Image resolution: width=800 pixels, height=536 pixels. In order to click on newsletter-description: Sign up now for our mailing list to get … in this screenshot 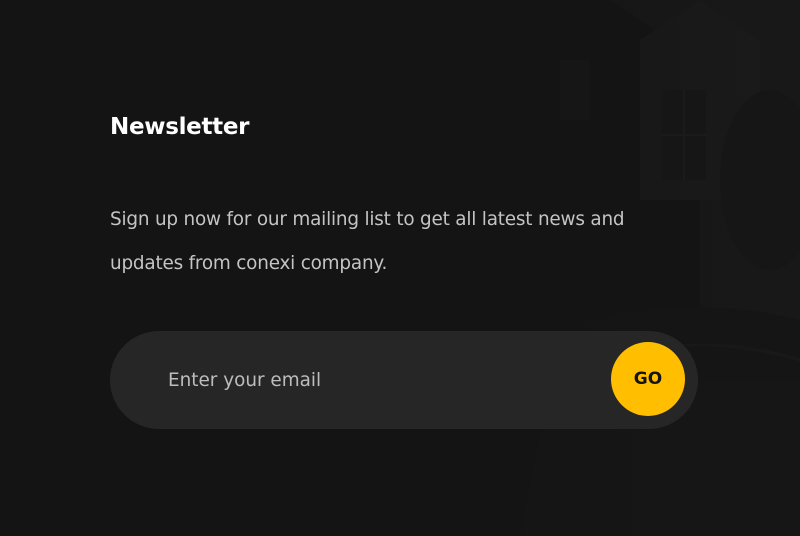, I will do `click(367, 241)`.